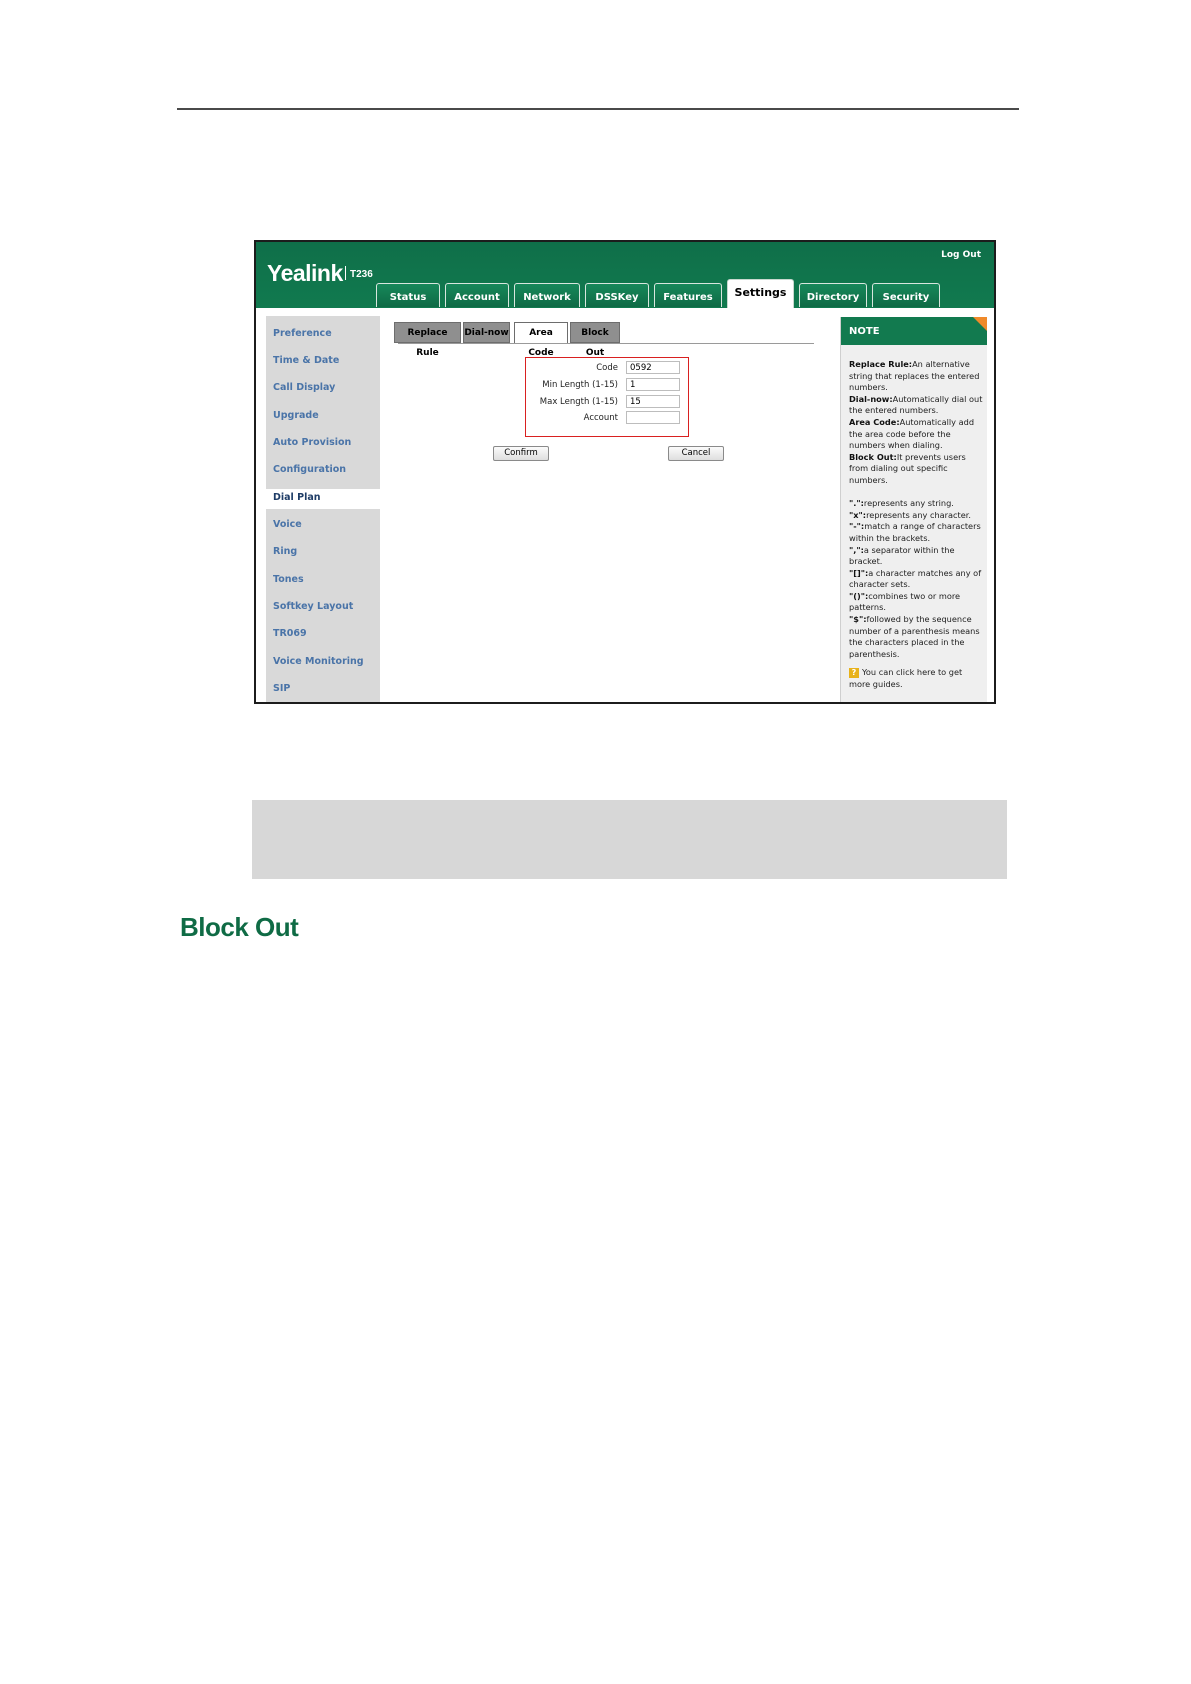 This screenshot has width=1191, height=1684. I want to click on guide-link: ? You can click here to get more guides., so click(916, 678).